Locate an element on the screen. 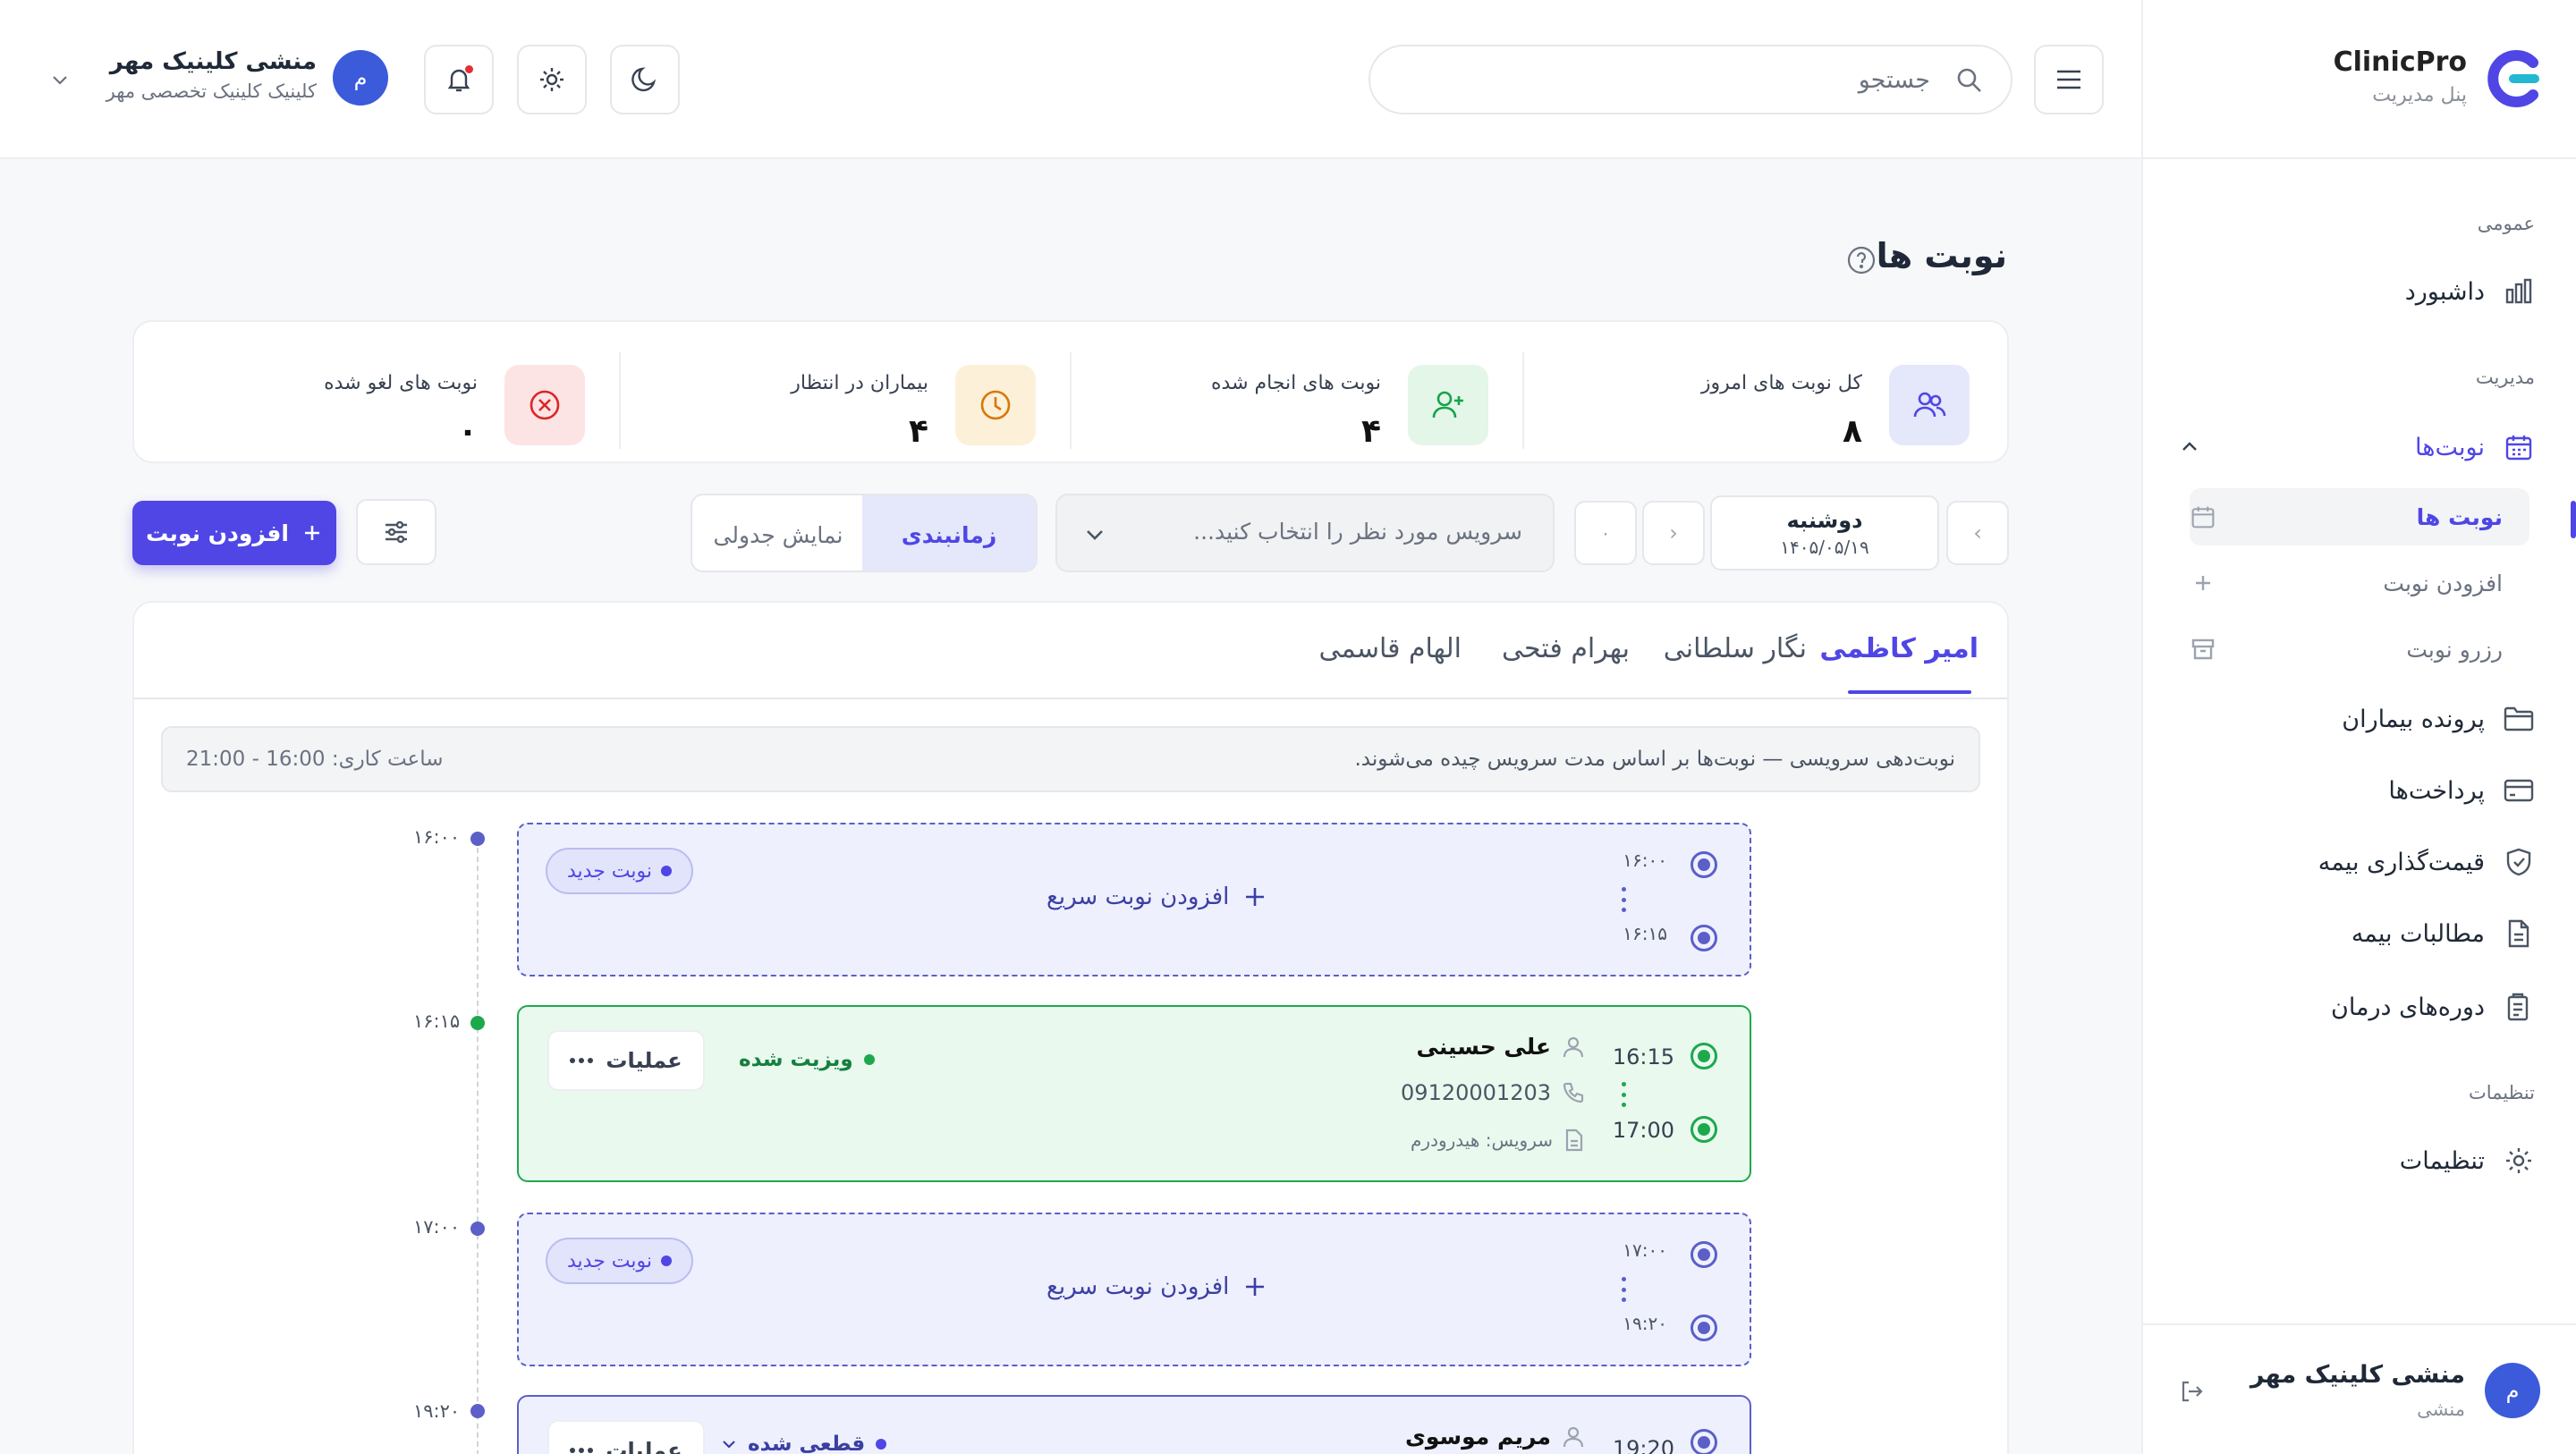  search-icon is located at coordinates (1969, 80).